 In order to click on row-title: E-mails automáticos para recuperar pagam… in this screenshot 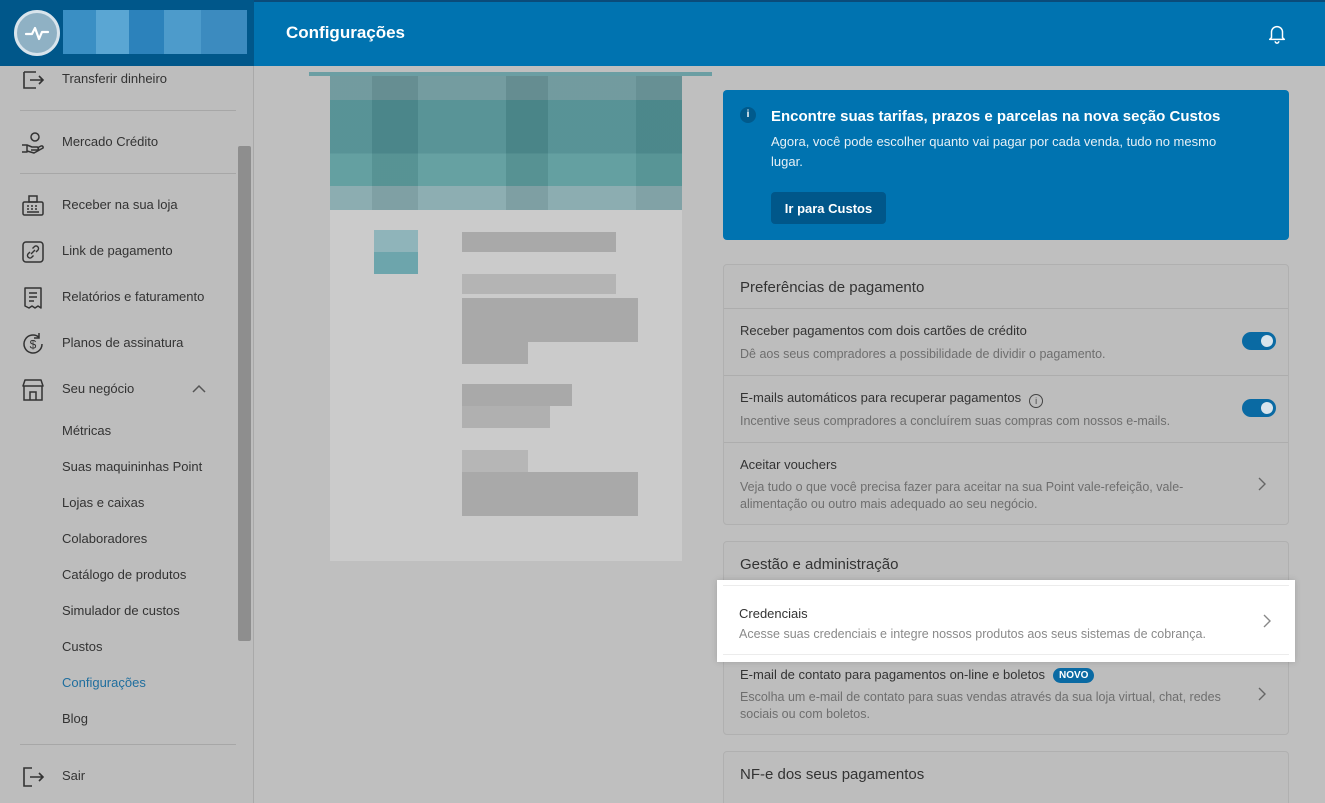, I will do `click(892, 399)`.